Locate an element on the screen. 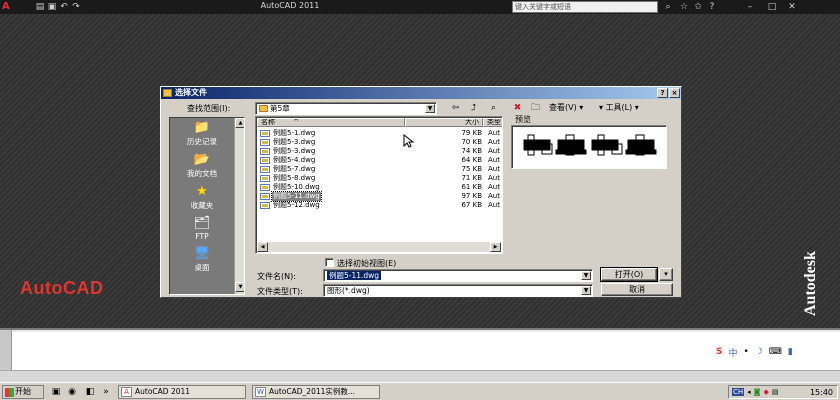  column-header-type: 类型 is located at coordinates (492, 122).